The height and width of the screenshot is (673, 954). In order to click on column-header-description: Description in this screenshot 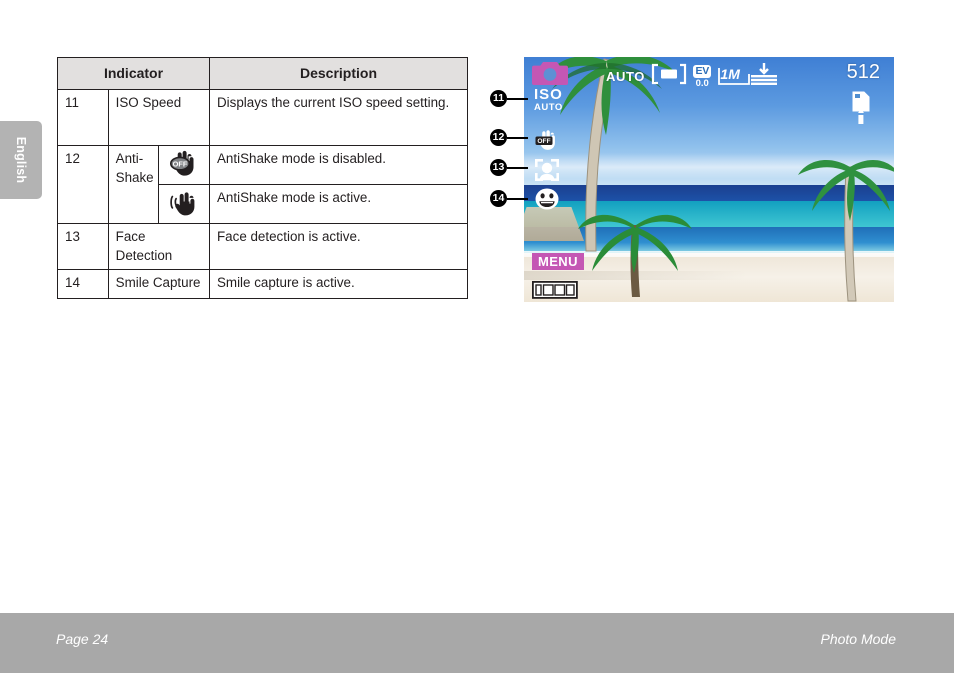, I will do `click(338, 73)`.